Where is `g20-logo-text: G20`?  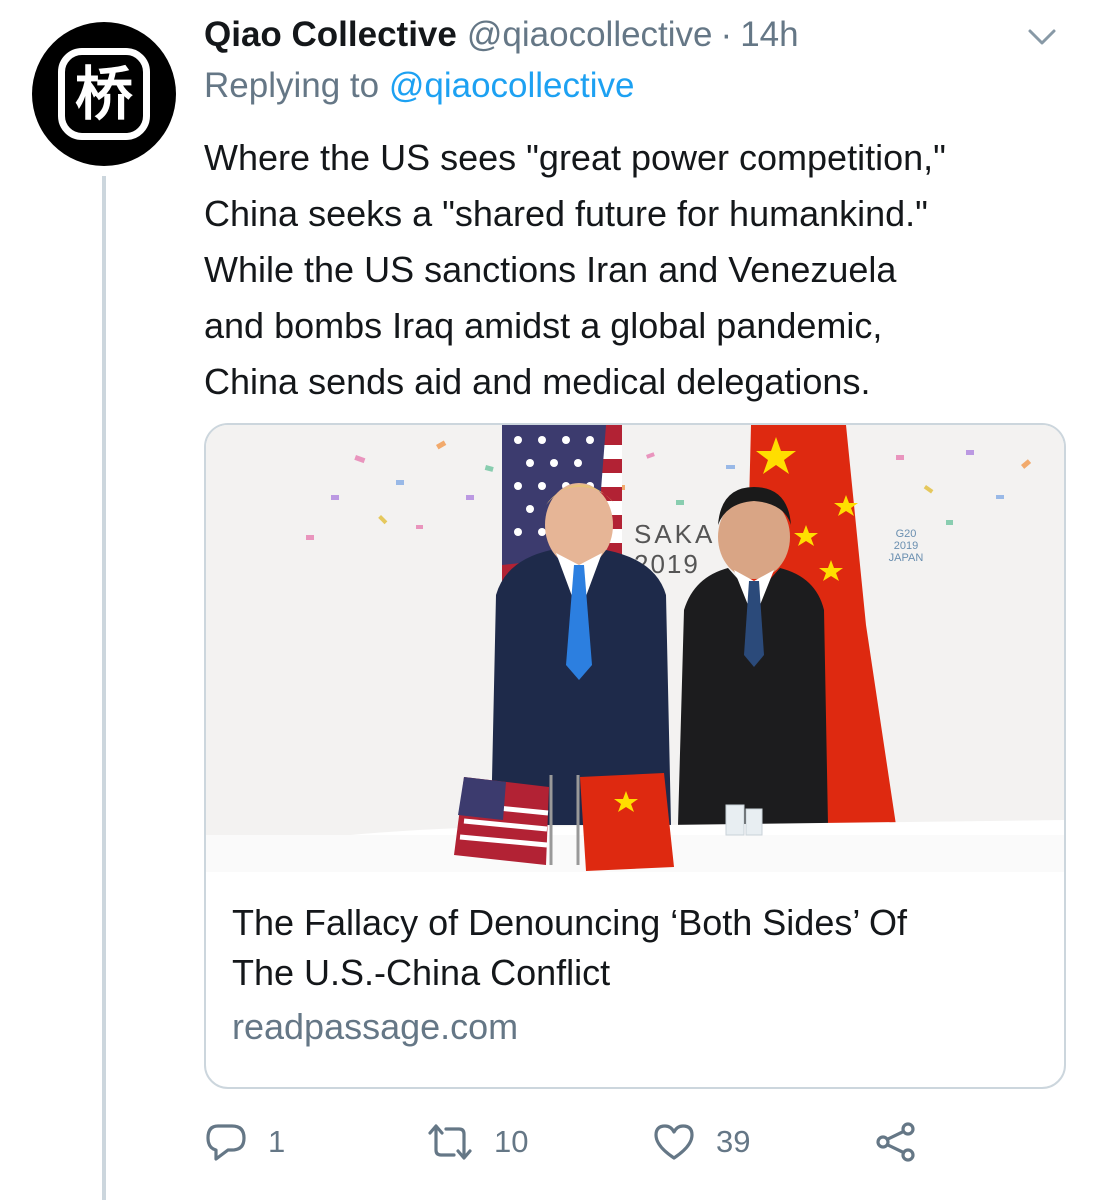 g20-logo-text: G20 is located at coordinates (906, 534).